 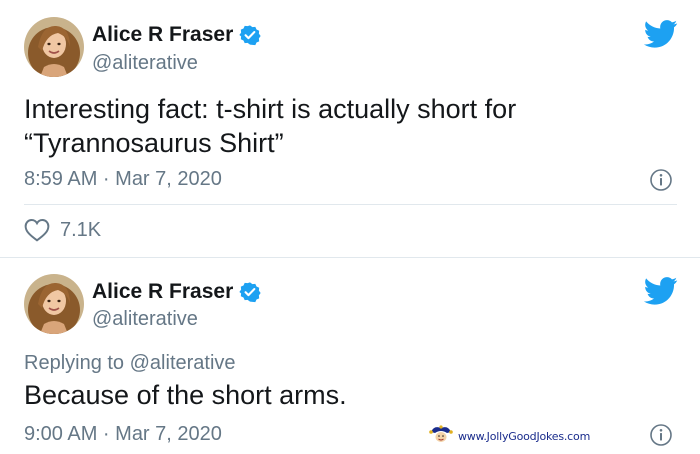 What do you see at coordinates (185, 395) in the screenshot?
I see `tweet-text: Because of the short arms.` at bounding box center [185, 395].